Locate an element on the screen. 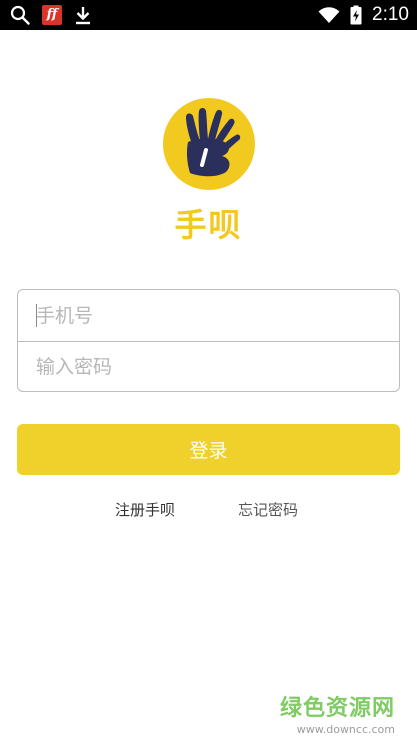 This screenshot has height=743, width=417. search-icon is located at coordinates (20, 15).